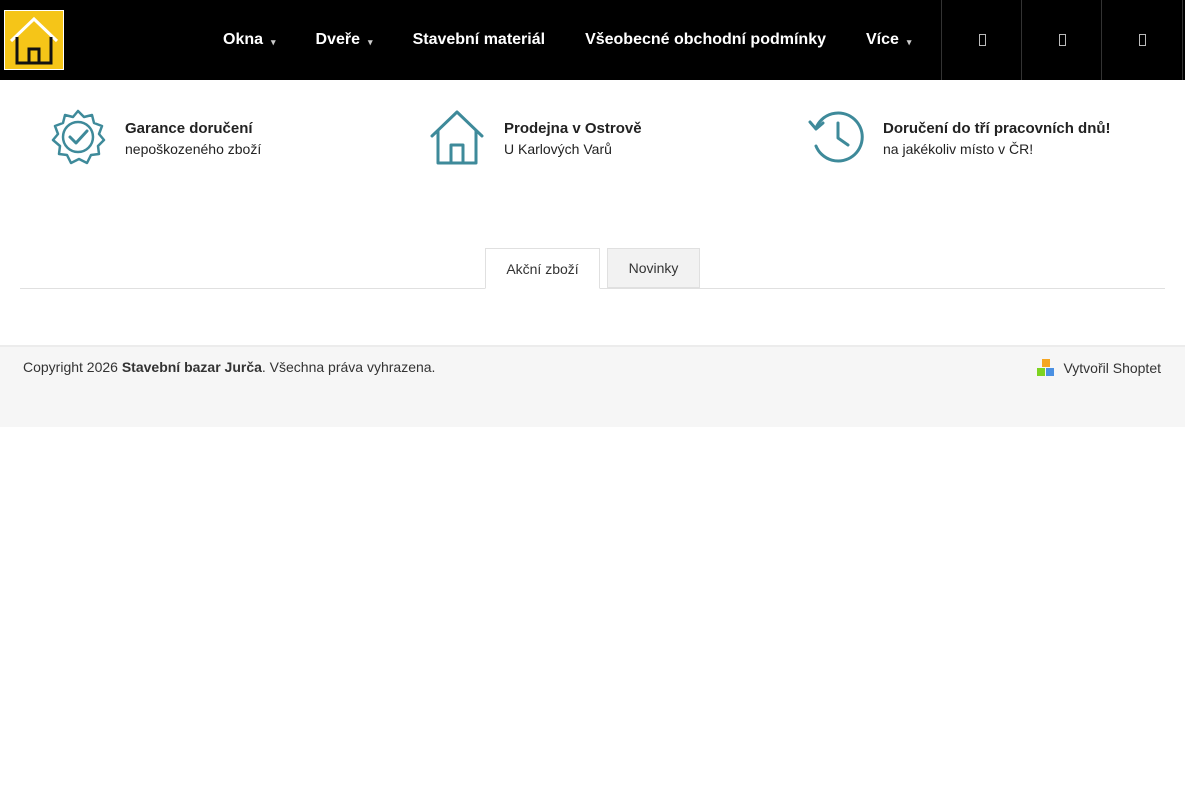 This screenshot has width=1200, height=800. I want to click on history-clock-icon, so click(836, 137).